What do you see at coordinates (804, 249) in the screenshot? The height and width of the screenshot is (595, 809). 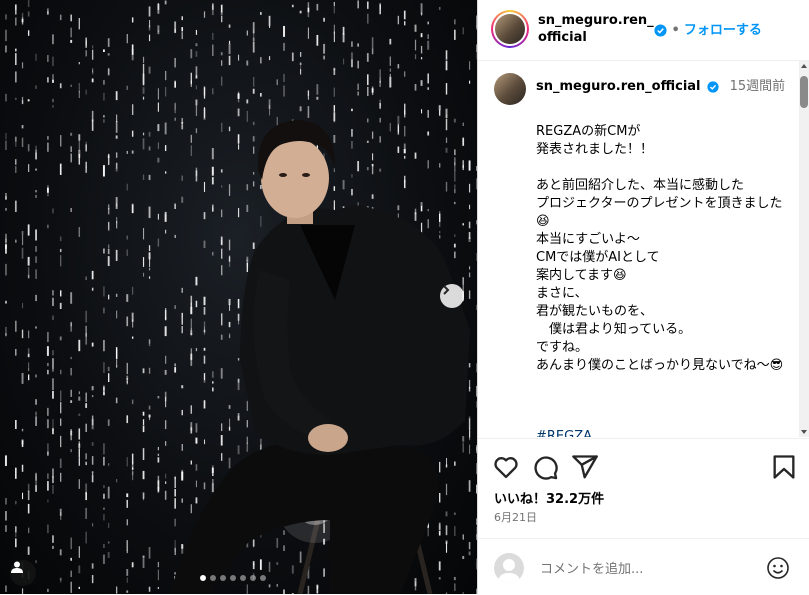 I see `caption-scrollbar` at bounding box center [804, 249].